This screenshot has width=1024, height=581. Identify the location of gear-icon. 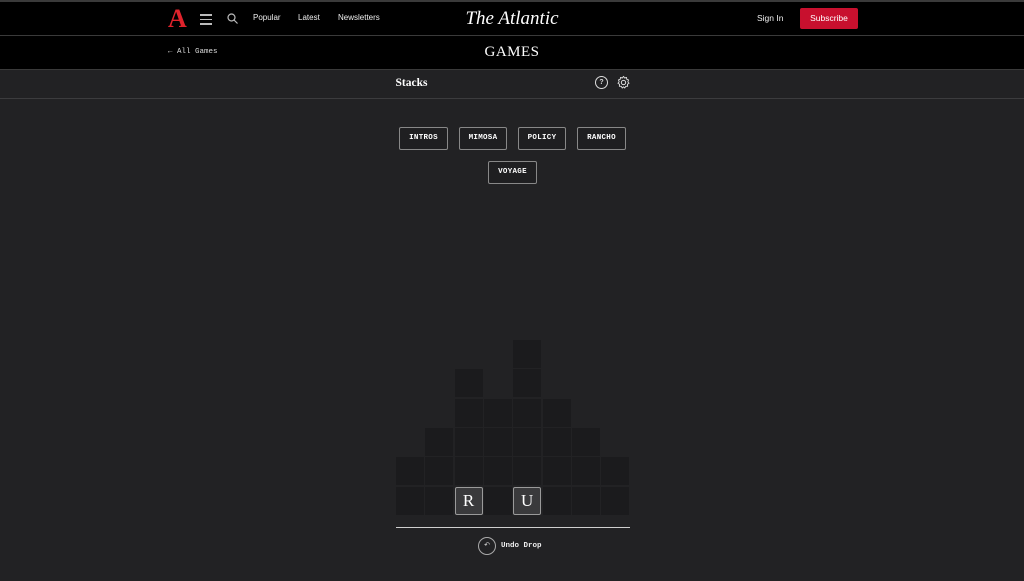
(623, 82).